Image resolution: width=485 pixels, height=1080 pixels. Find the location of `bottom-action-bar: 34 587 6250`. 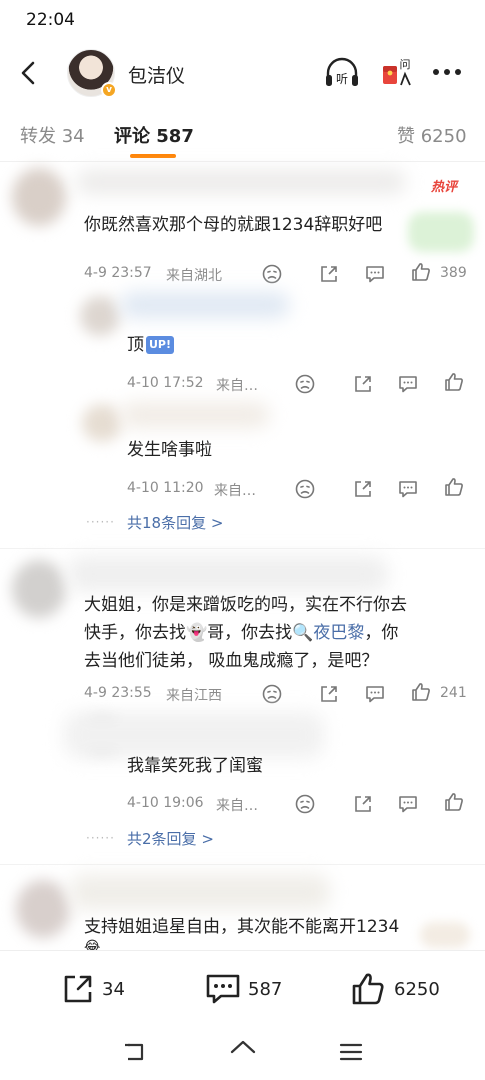

bottom-action-bar: 34 587 6250 is located at coordinates (242, 988).